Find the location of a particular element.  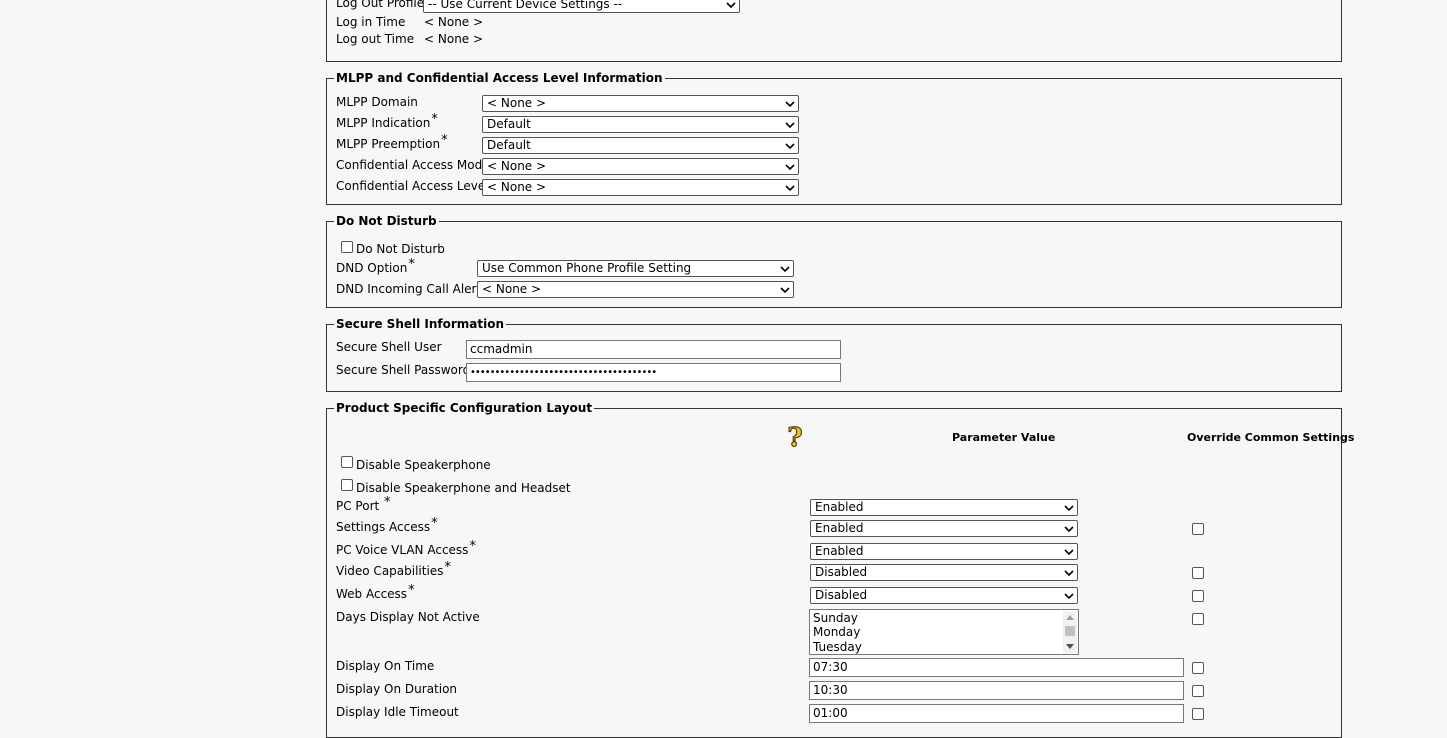

video-capabilities-select: Disabled is located at coordinates (944, 572).